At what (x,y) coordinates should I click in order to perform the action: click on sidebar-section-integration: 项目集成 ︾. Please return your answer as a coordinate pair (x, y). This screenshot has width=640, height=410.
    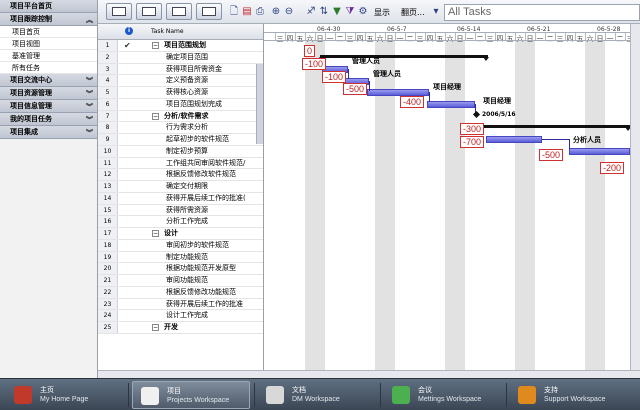
    Looking at the image, I should click on (48, 132).